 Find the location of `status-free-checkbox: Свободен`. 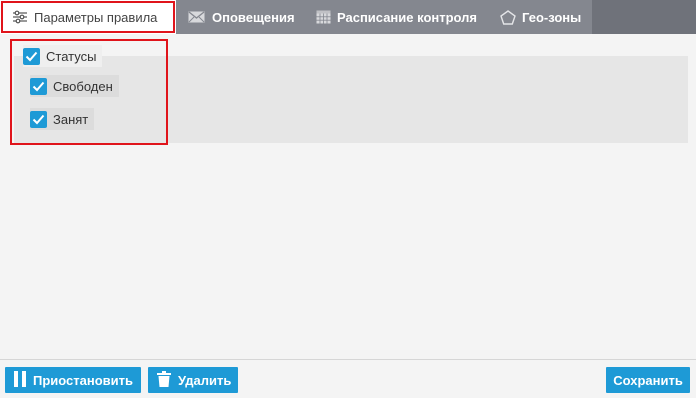

status-free-checkbox: Свободен is located at coordinates (74, 86).